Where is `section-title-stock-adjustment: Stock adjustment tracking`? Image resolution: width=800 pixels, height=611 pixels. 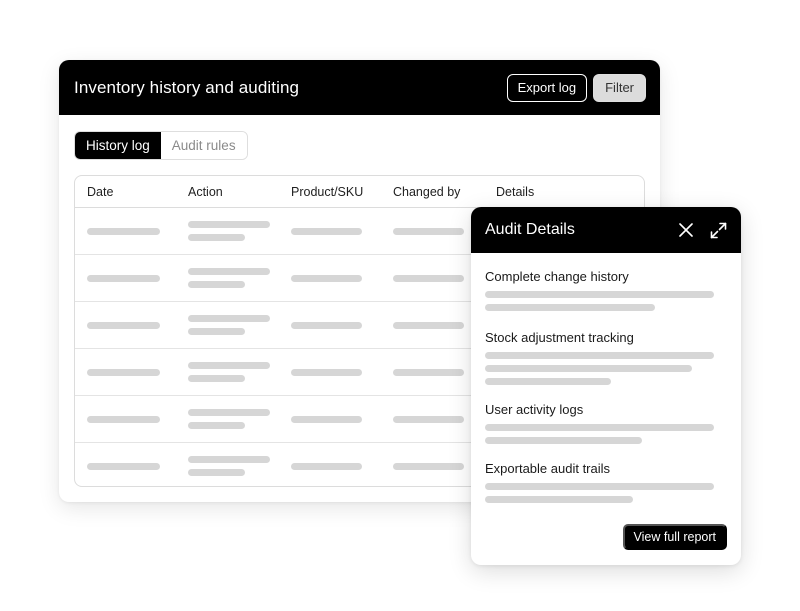
section-title-stock-adjustment: Stock adjustment tracking is located at coordinates (559, 337).